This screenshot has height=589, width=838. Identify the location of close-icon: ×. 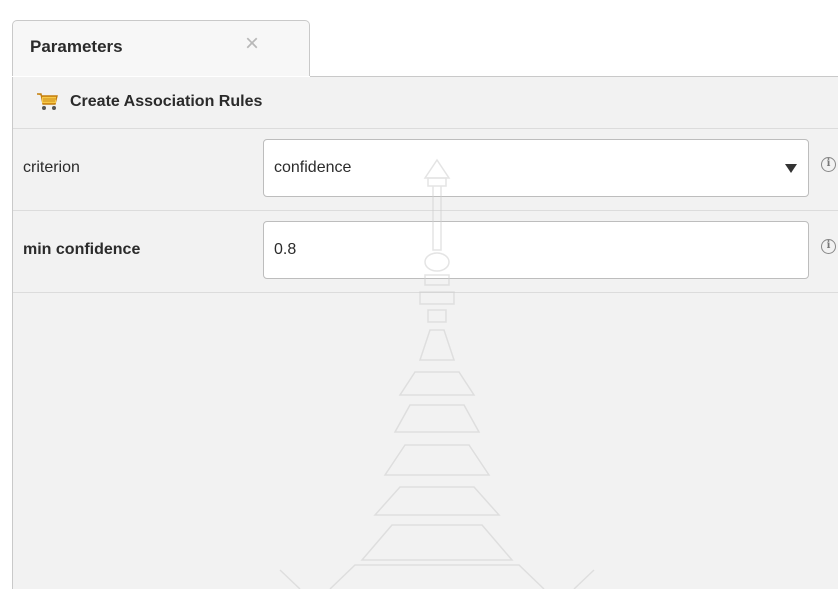
(252, 44).